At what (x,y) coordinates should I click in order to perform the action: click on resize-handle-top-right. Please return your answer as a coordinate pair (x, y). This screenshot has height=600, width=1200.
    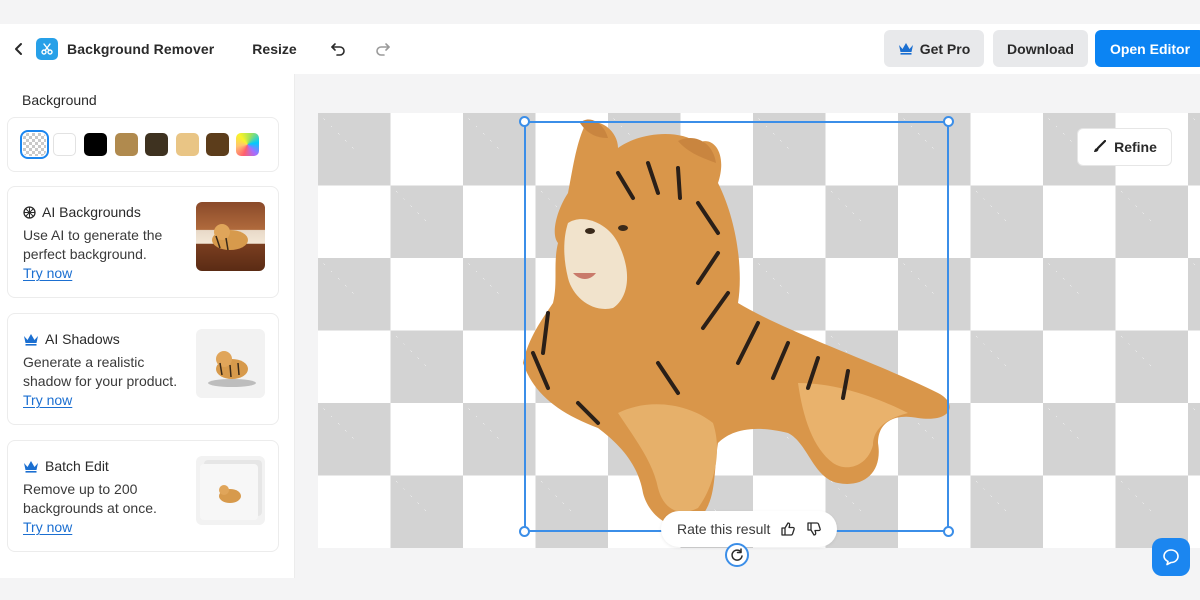
    Looking at the image, I should click on (948, 121).